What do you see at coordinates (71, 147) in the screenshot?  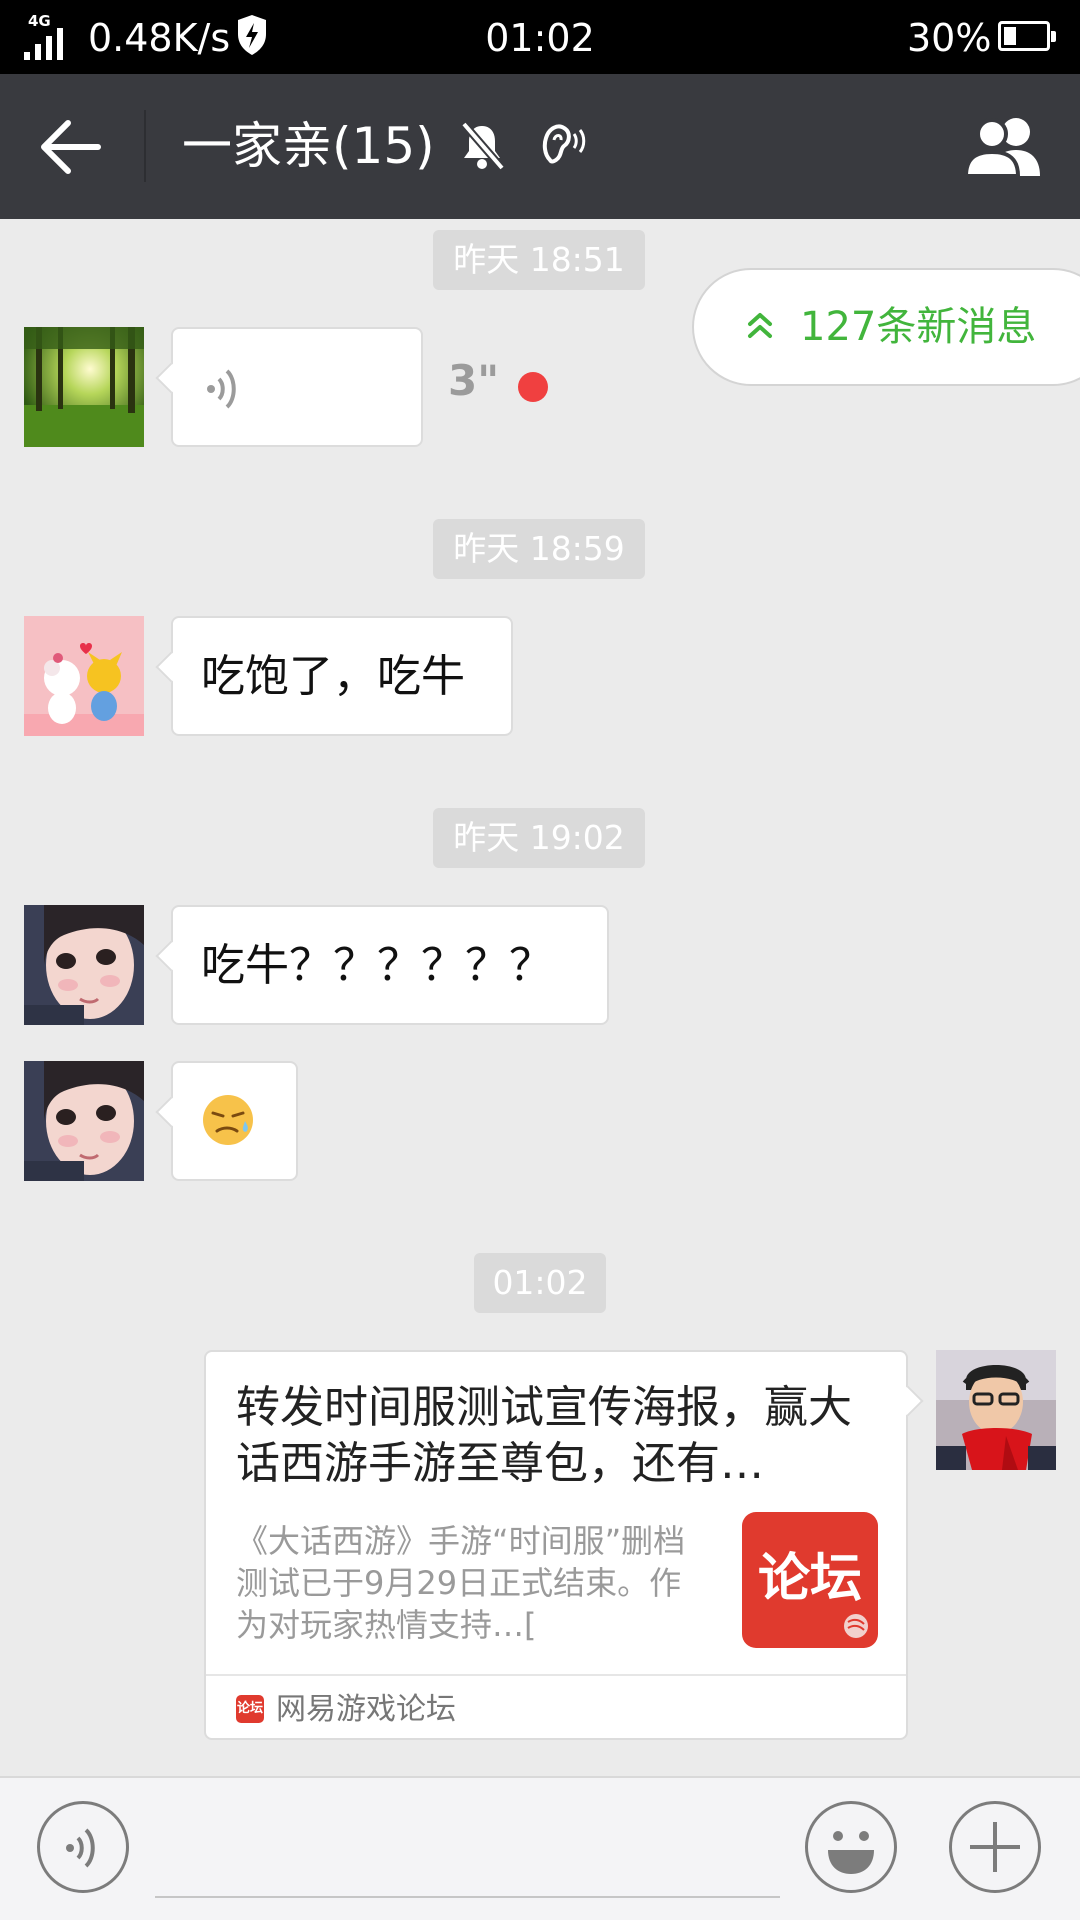 I see `arrow-left-icon` at bounding box center [71, 147].